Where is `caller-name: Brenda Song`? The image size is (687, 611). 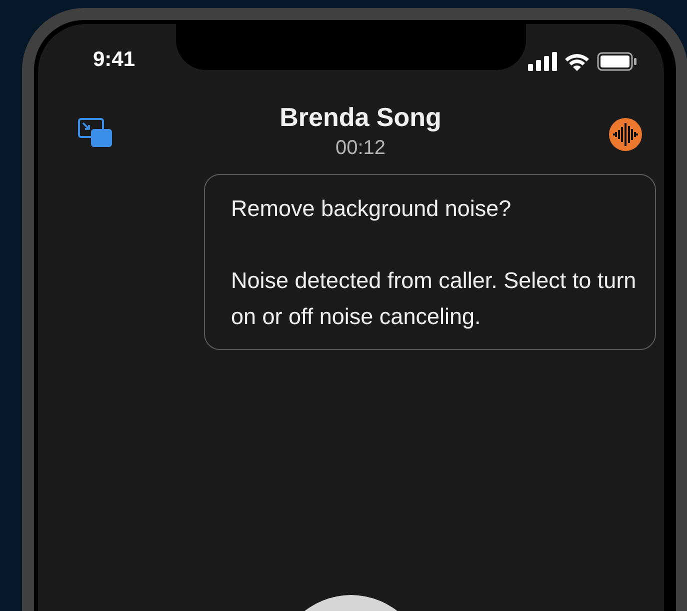 caller-name: Brenda Song is located at coordinates (361, 117).